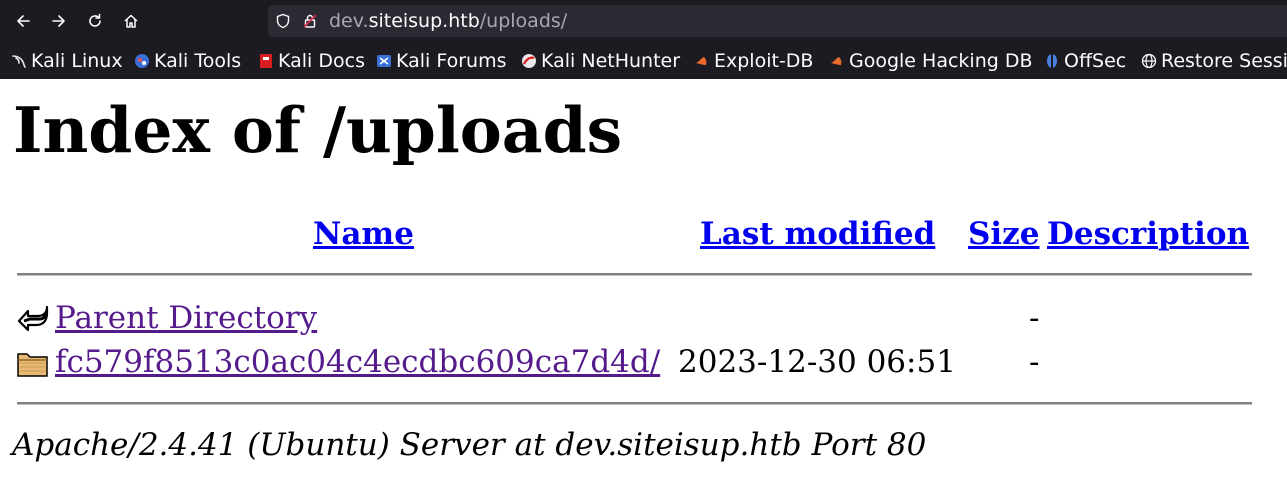 The height and width of the screenshot is (488, 1287). I want to click on exploit-db-icon, so click(701, 60).